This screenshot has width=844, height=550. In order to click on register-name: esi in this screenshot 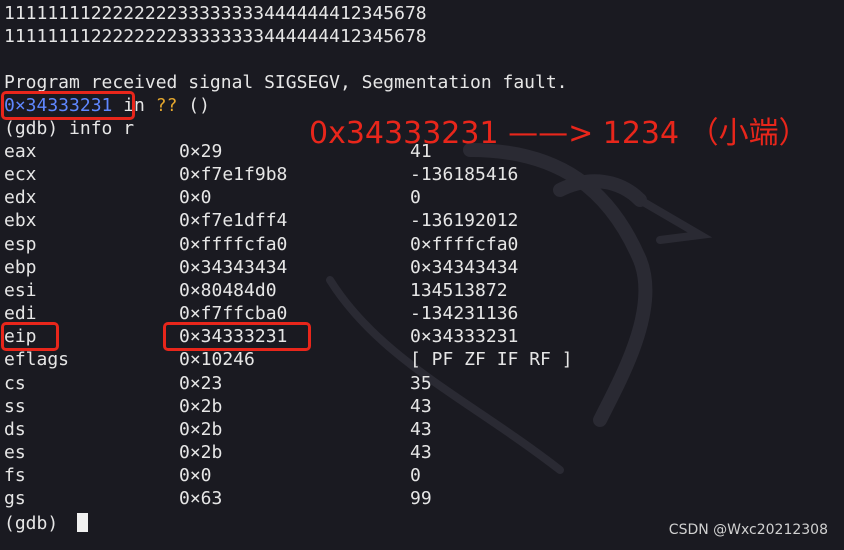, I will do `click(20, 290)`.